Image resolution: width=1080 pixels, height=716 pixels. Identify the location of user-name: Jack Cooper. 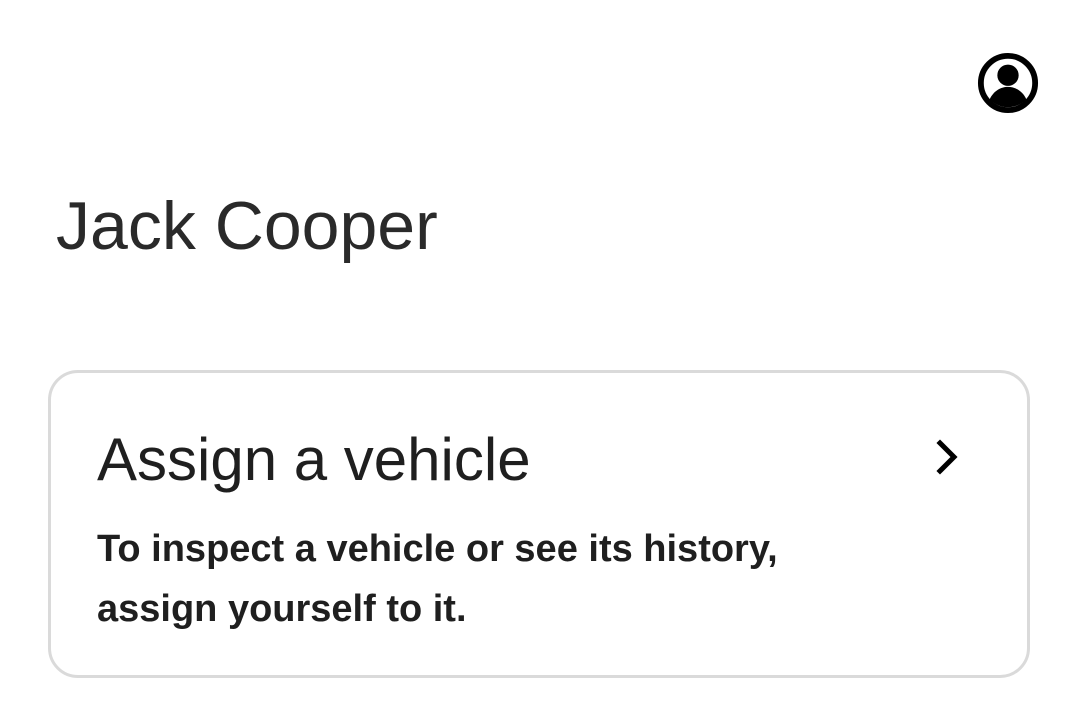
(247, 226).